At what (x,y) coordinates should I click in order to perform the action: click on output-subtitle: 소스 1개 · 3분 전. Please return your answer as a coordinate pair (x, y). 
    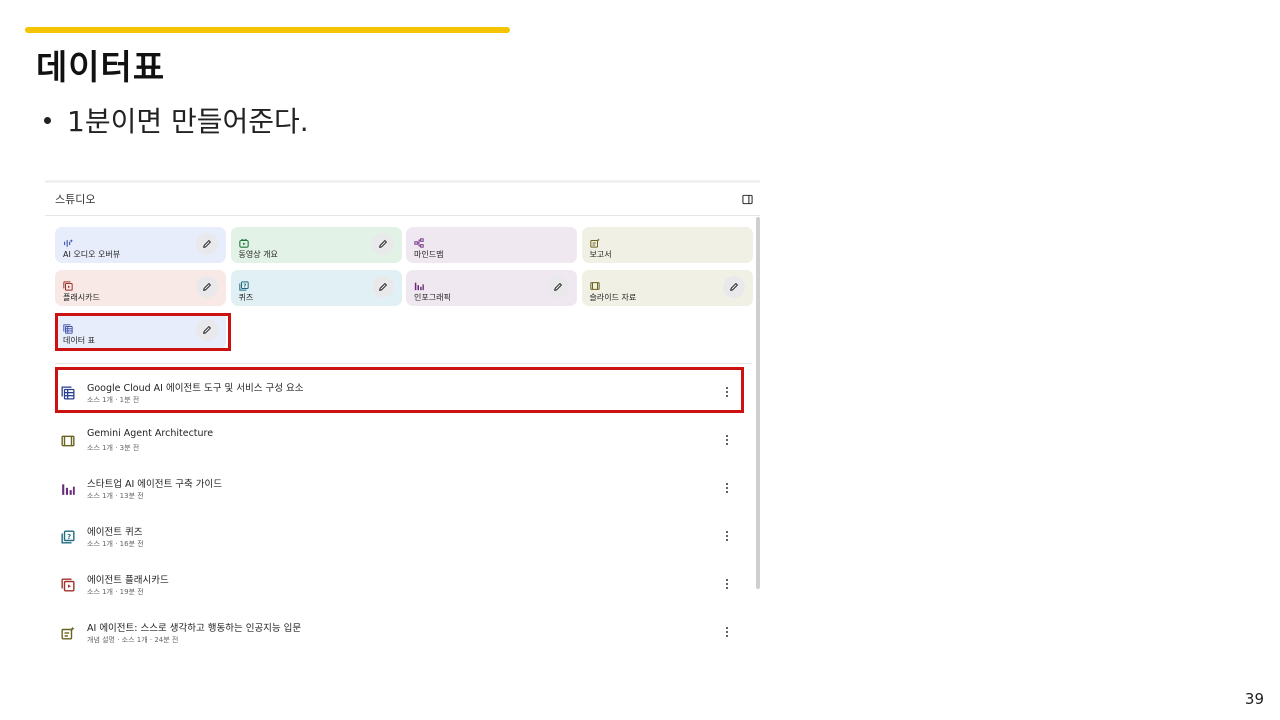
    Looking at the image, I should click on (113, 448).